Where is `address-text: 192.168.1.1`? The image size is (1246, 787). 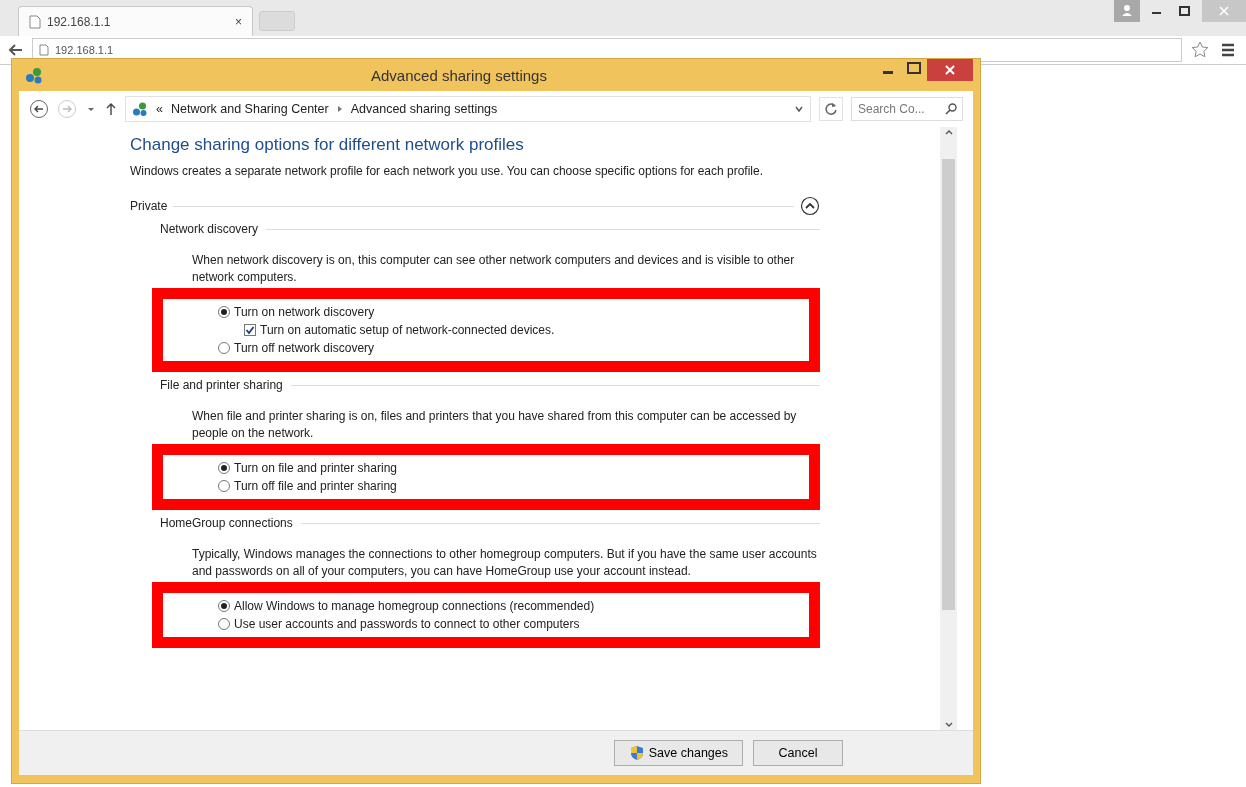 address-text: 192.168.1.1 is located at coordinates (84, 50).